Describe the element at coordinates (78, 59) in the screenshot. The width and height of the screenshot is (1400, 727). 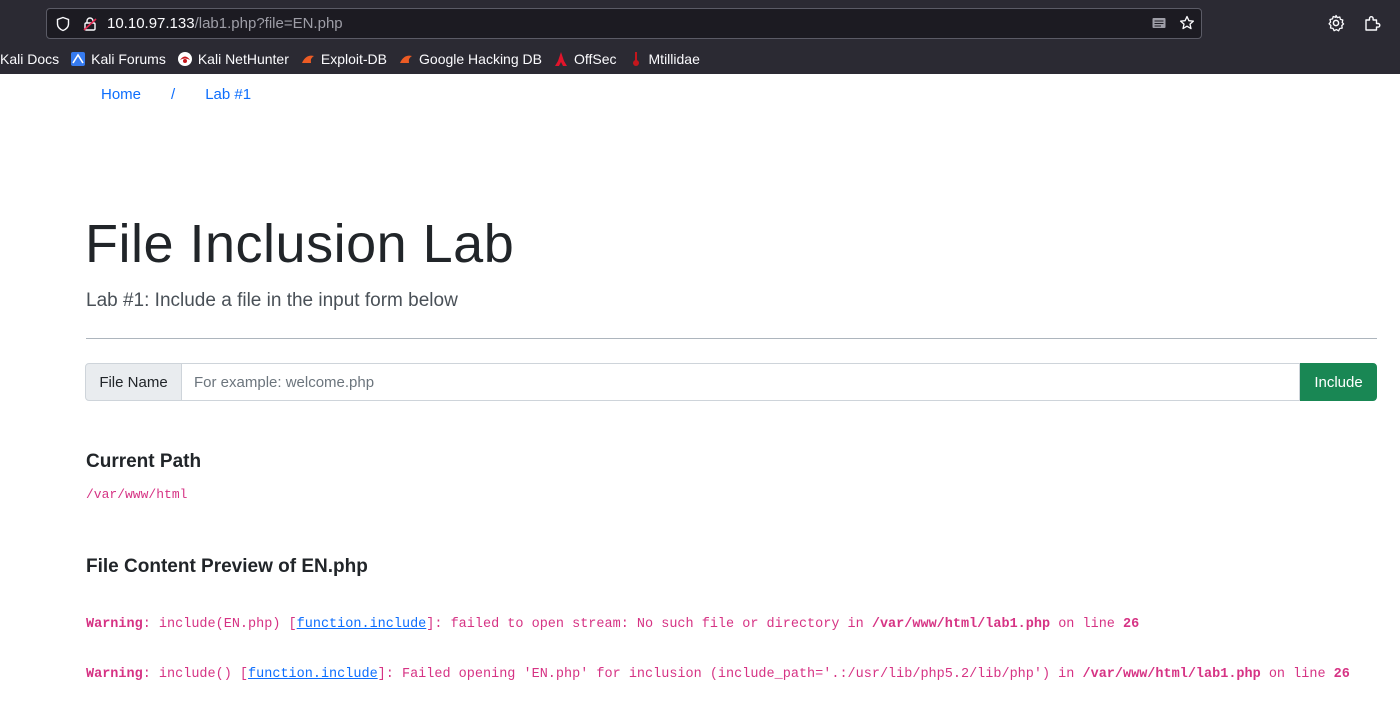
I see `kali-forums-icon` at that location.